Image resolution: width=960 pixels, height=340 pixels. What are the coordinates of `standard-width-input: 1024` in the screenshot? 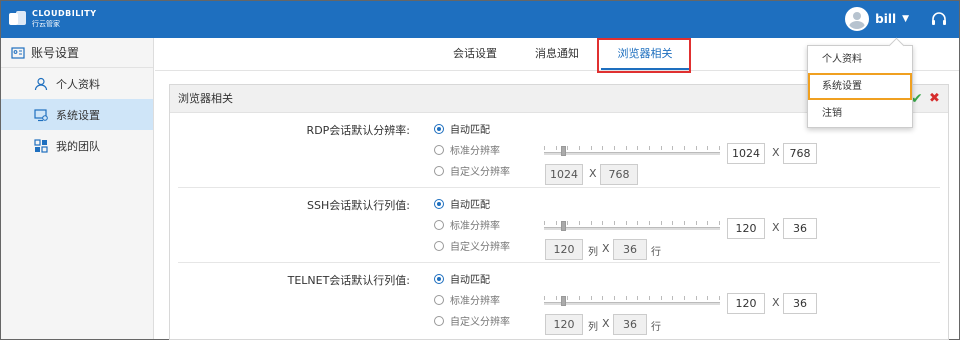 It's located at (746, 153).